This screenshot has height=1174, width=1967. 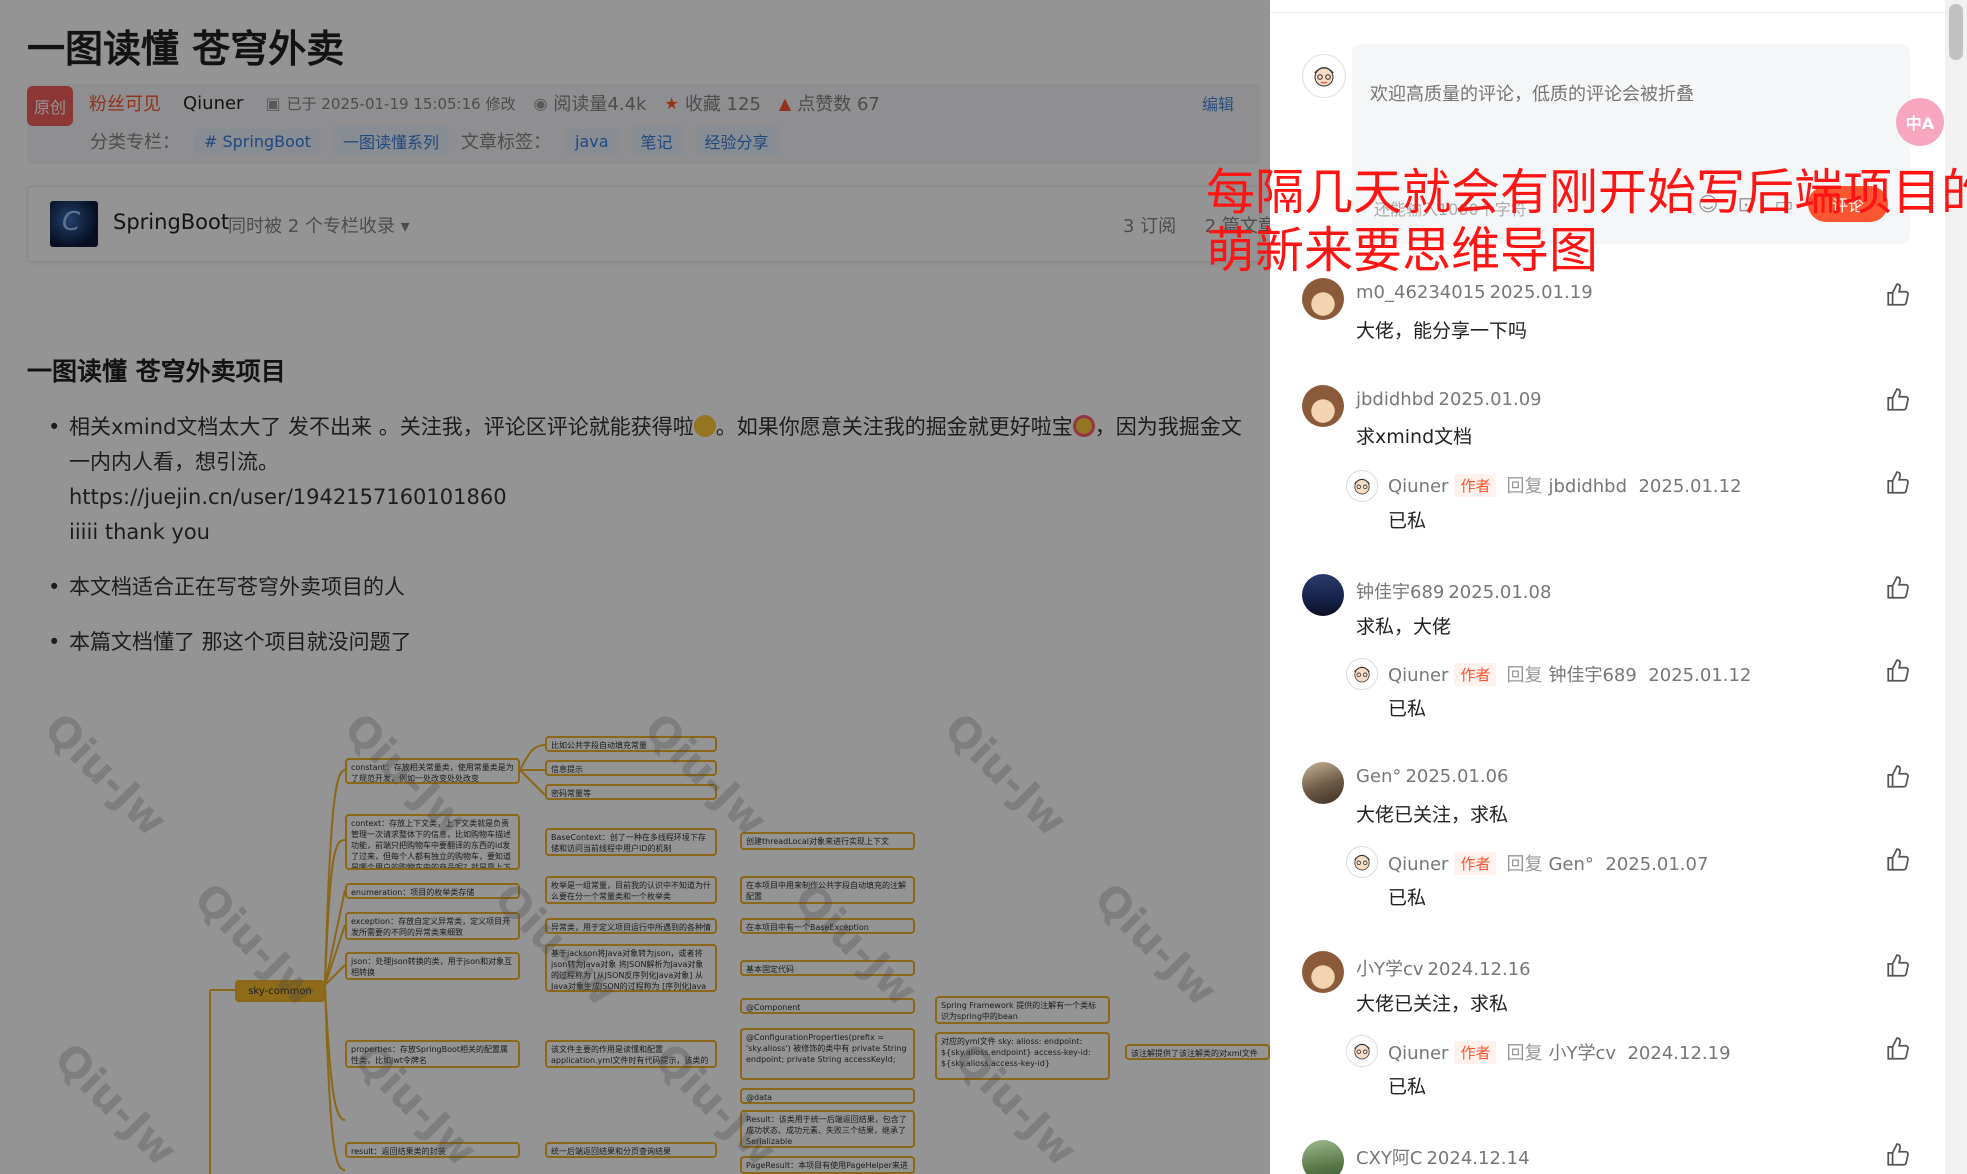 I want to click on caption-line: 萌新来要思维导图, so click(x=1402, y=250).